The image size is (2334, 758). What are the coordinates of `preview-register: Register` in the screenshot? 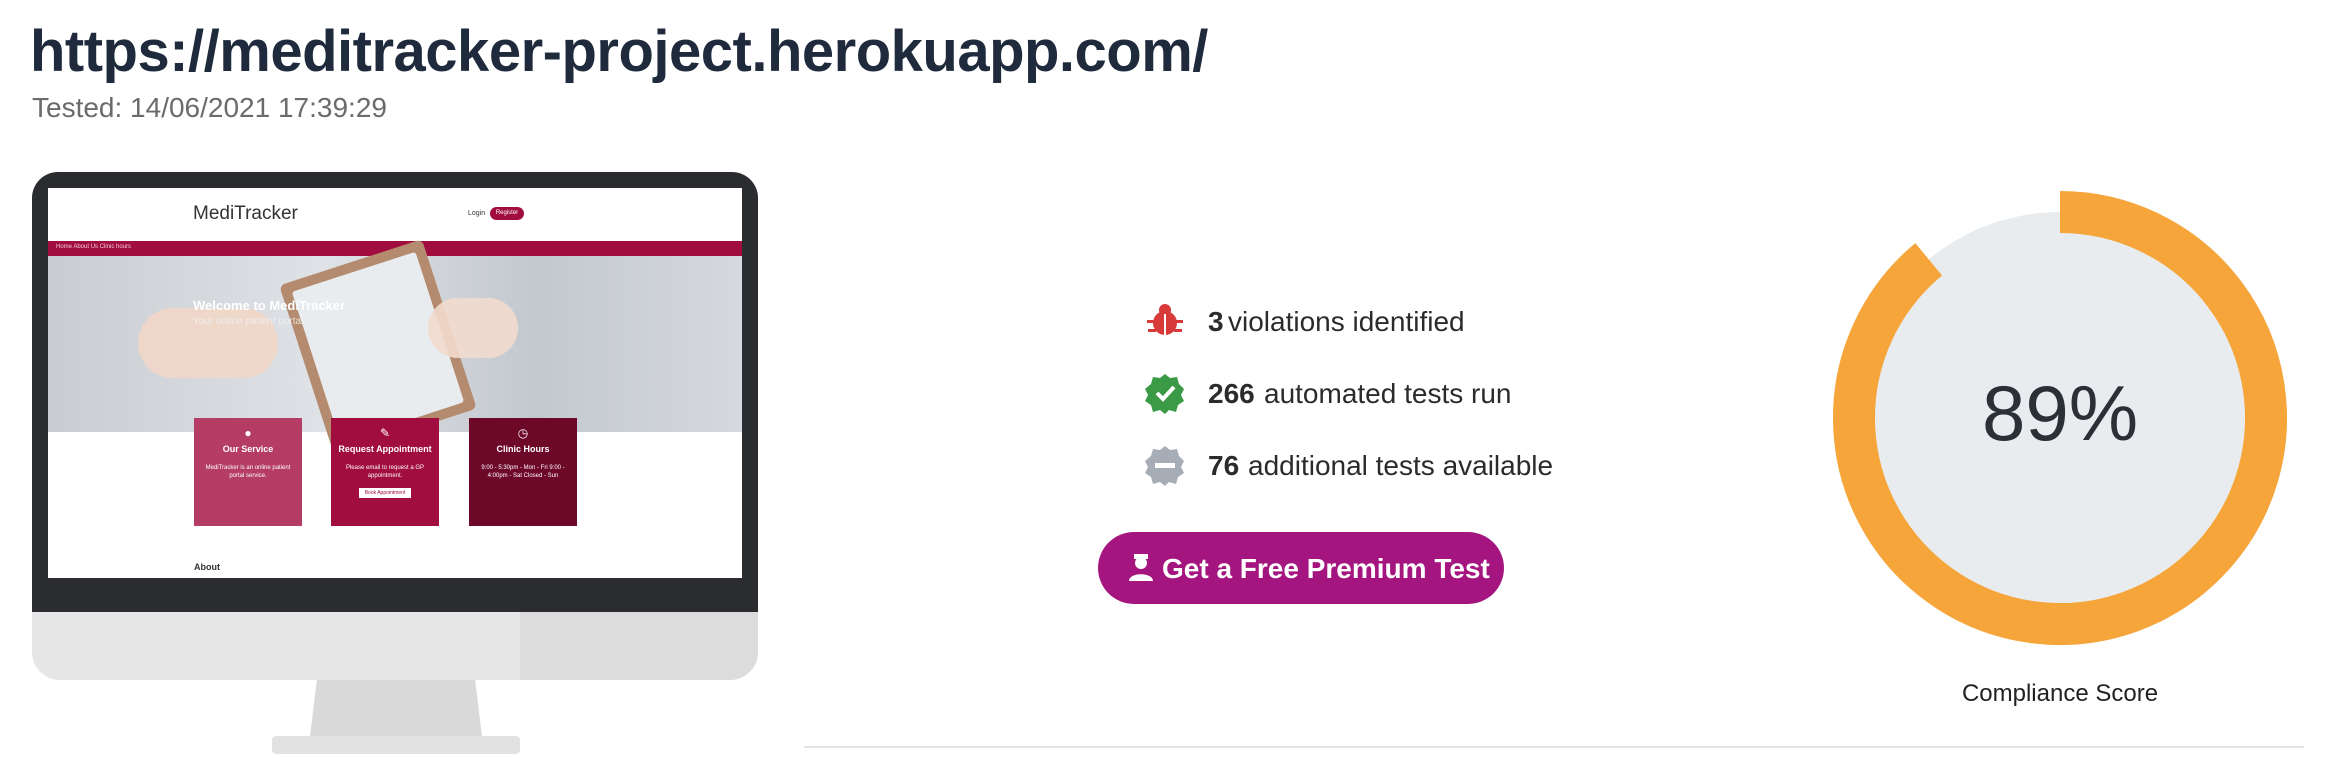 It's located at (507, 213).